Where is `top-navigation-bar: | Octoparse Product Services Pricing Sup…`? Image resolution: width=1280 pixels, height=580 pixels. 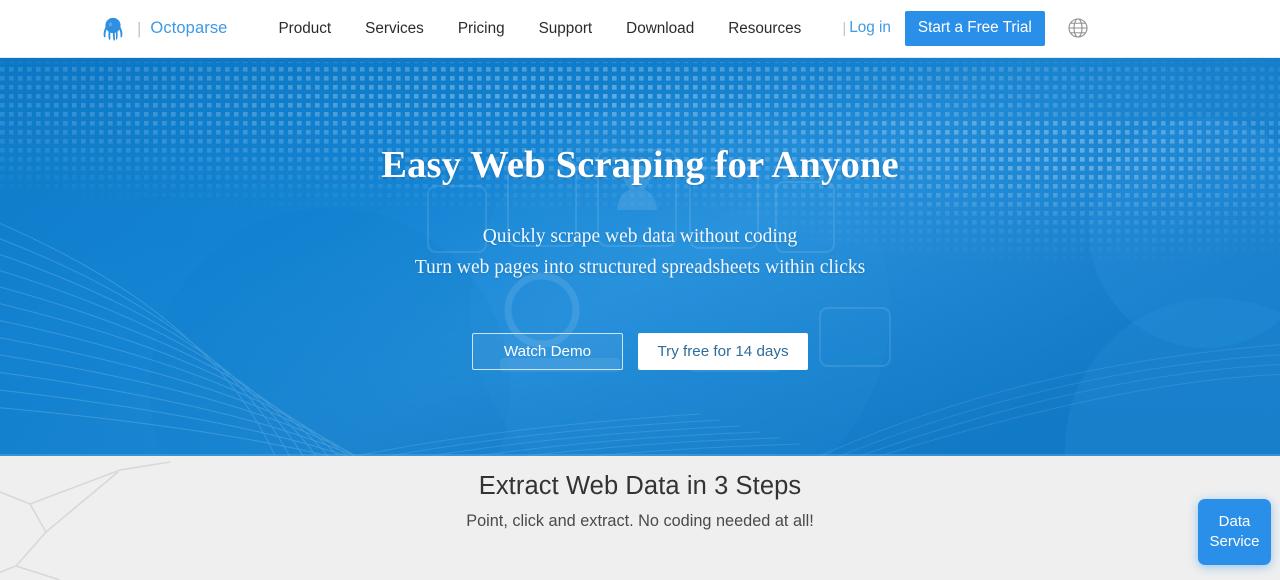
top-navigation-bar: | Octoparse Product Services Pricing Sup… is located at coordinates (640, 29).